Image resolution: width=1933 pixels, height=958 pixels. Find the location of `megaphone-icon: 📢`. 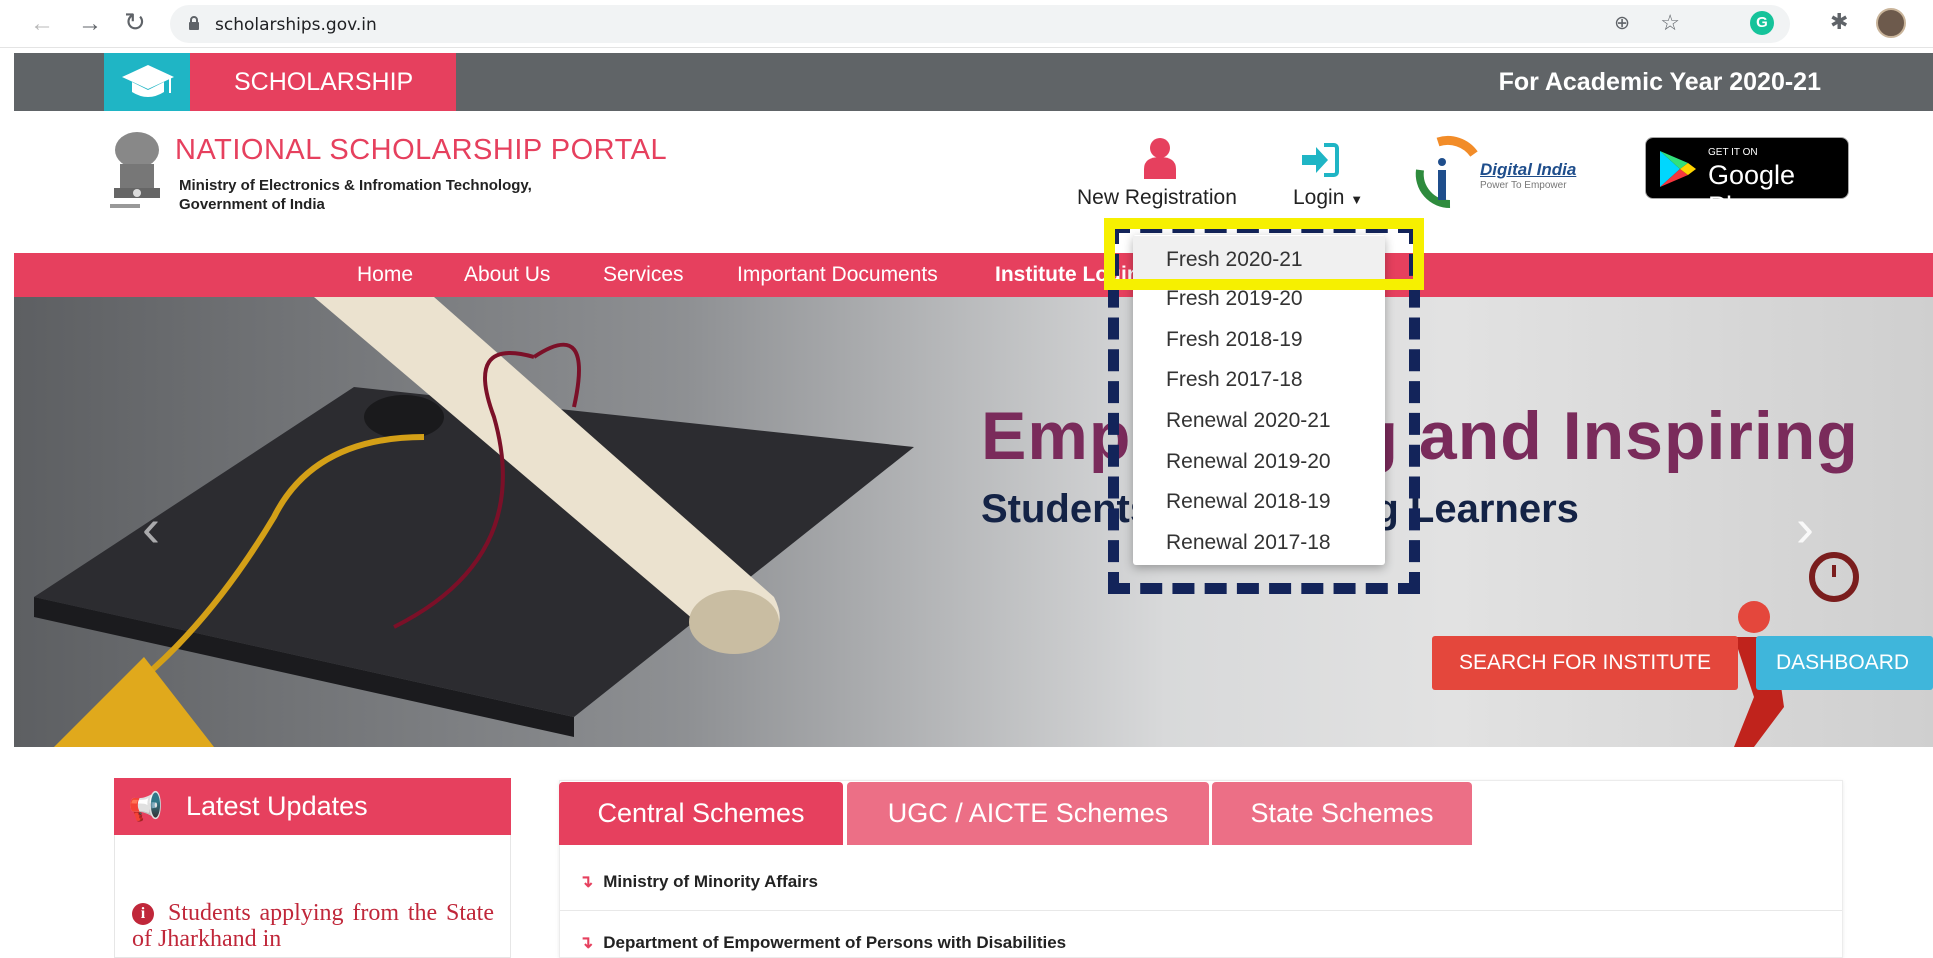

megaphone-icon: 📢 is located at coordinates (145, 806).